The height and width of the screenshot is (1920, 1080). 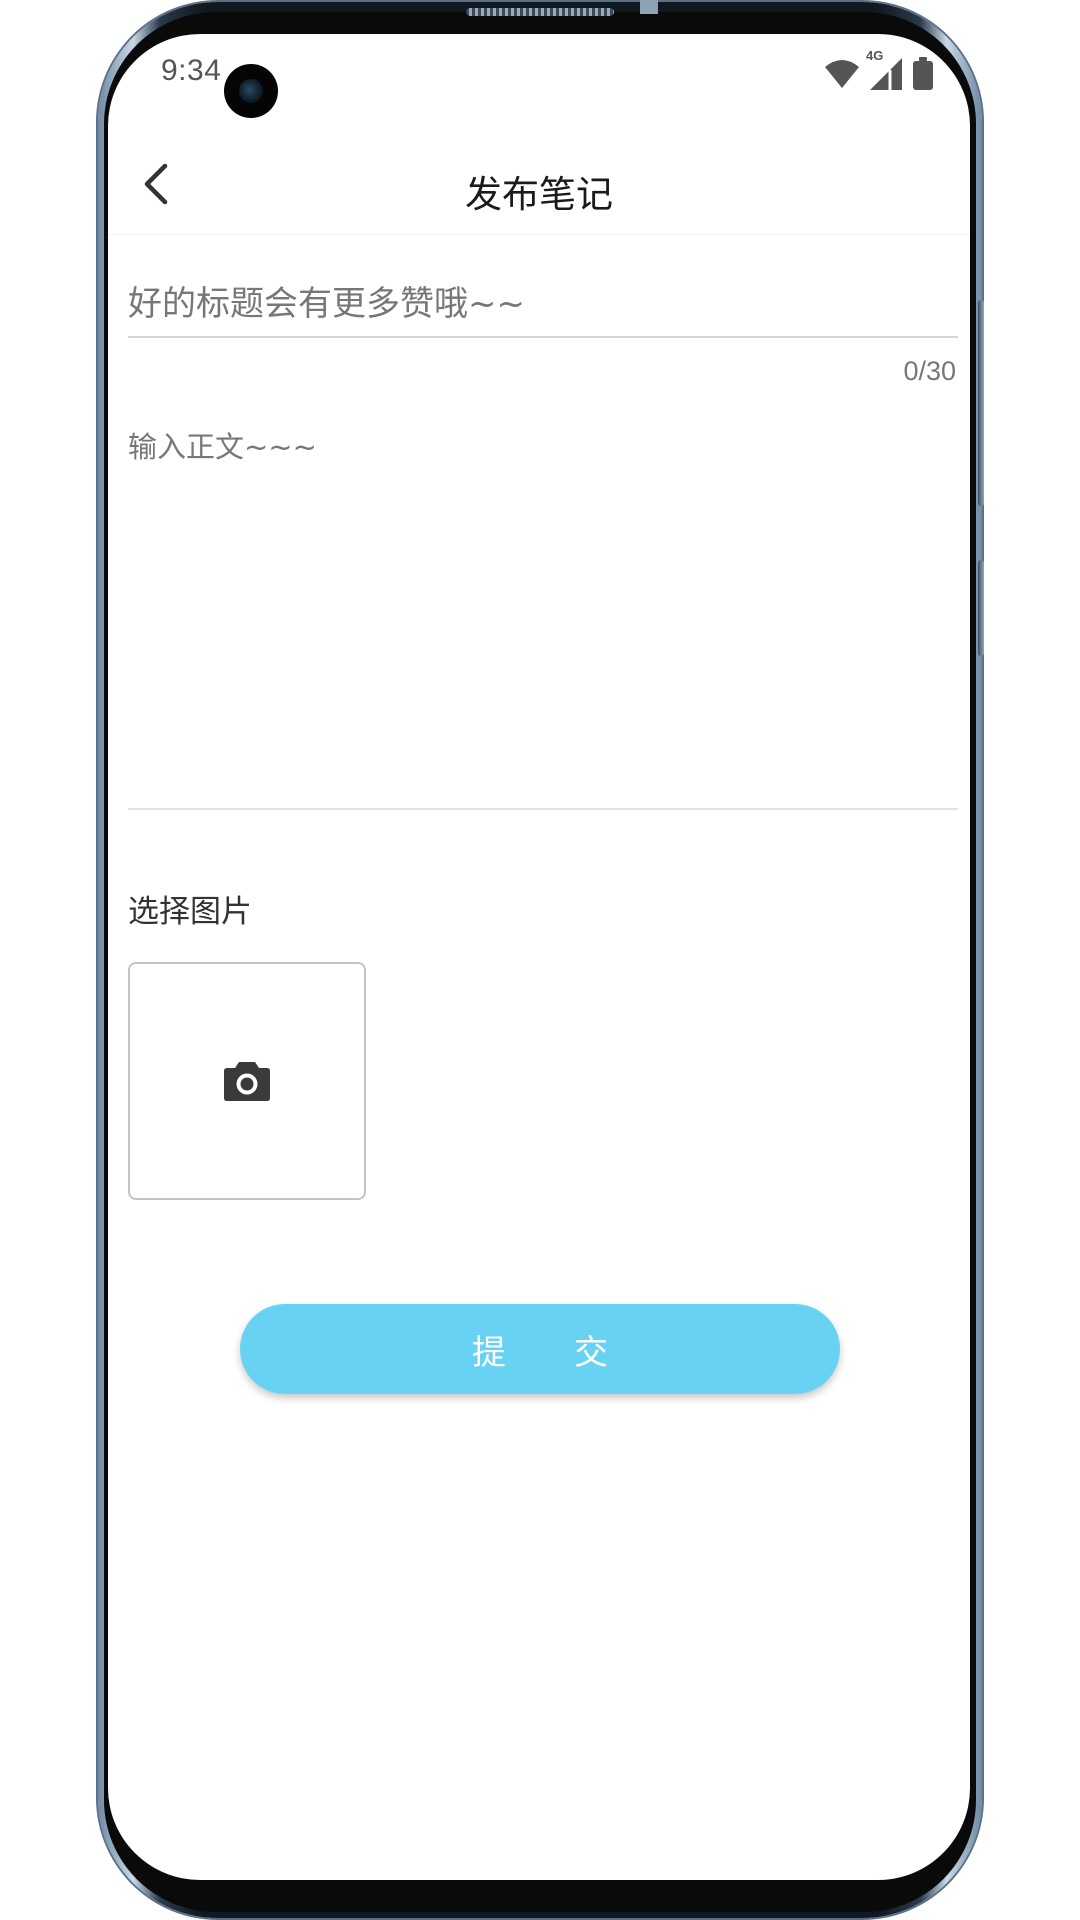 I want to click on front-camera, so click(x=251, y=91).